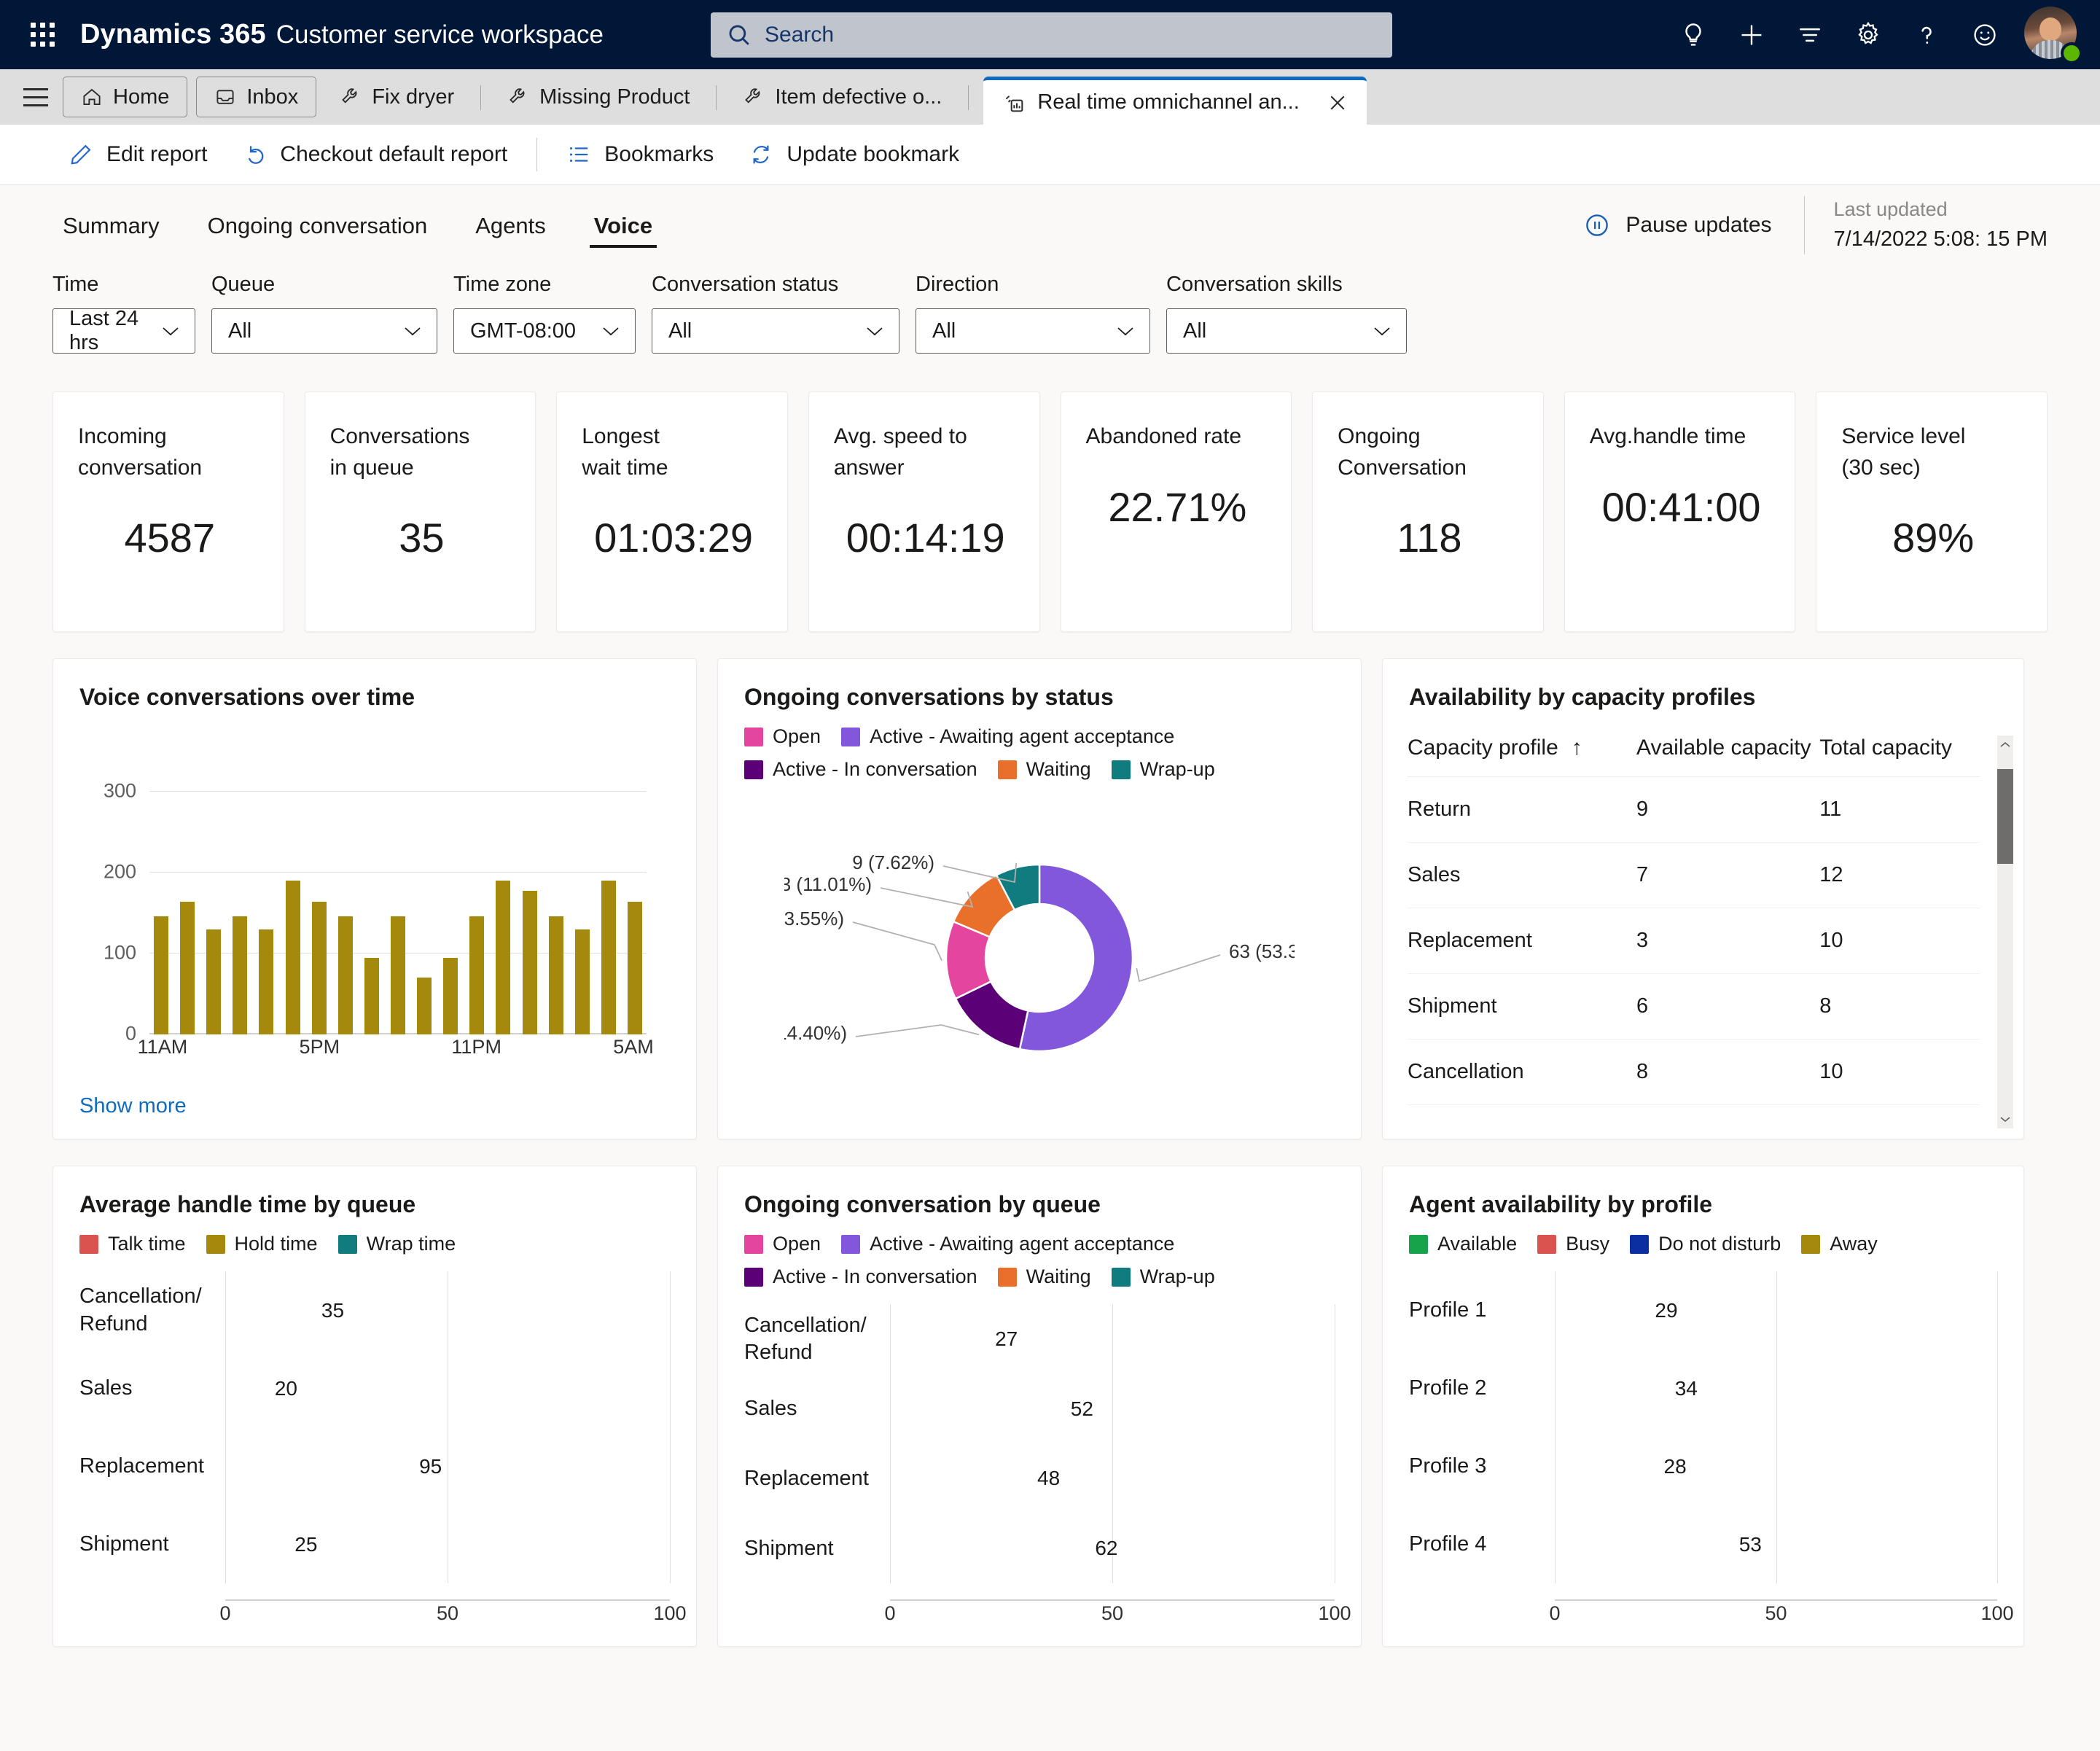 The width and height of the screenshot is (2100, 1751). What do you see at coordinates (1752, 35) in the screenshot?
I see `add-button` at bounding box center [1752, 35].